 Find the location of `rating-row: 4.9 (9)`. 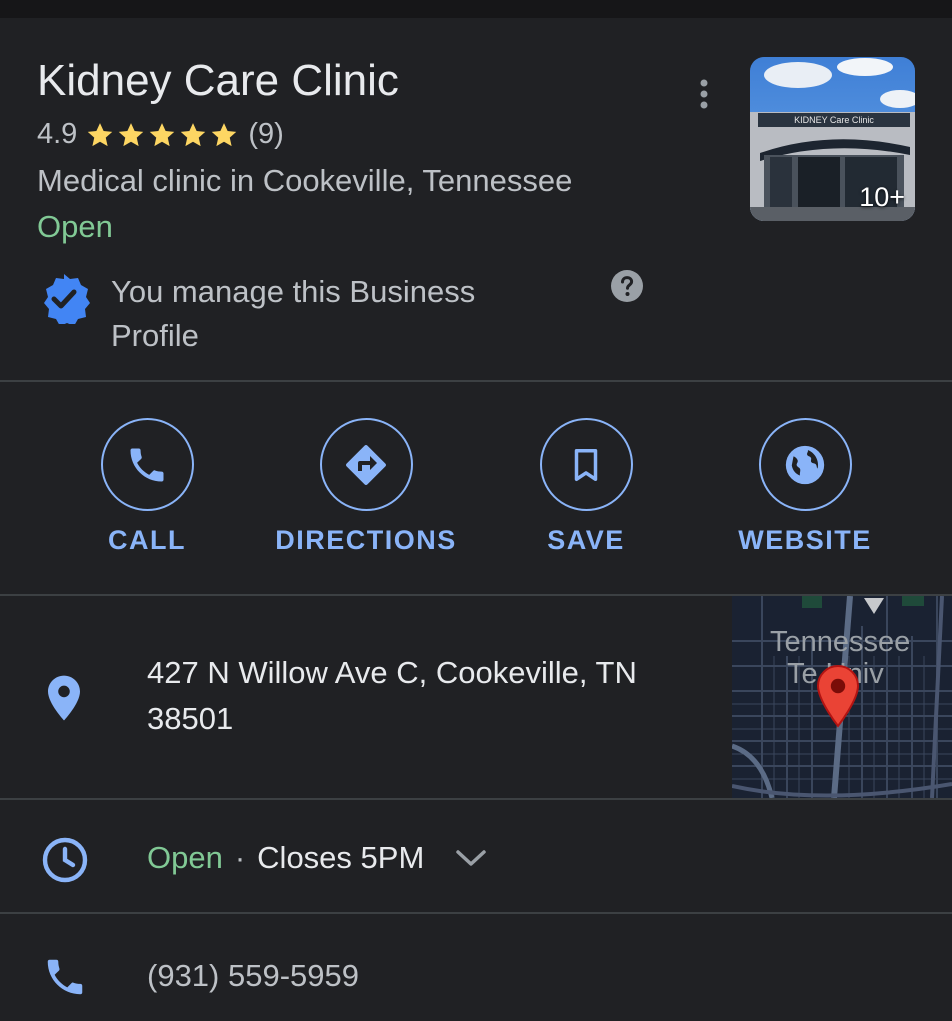

rating-row: 4.9 (9) is located at coordinates (160, 134).